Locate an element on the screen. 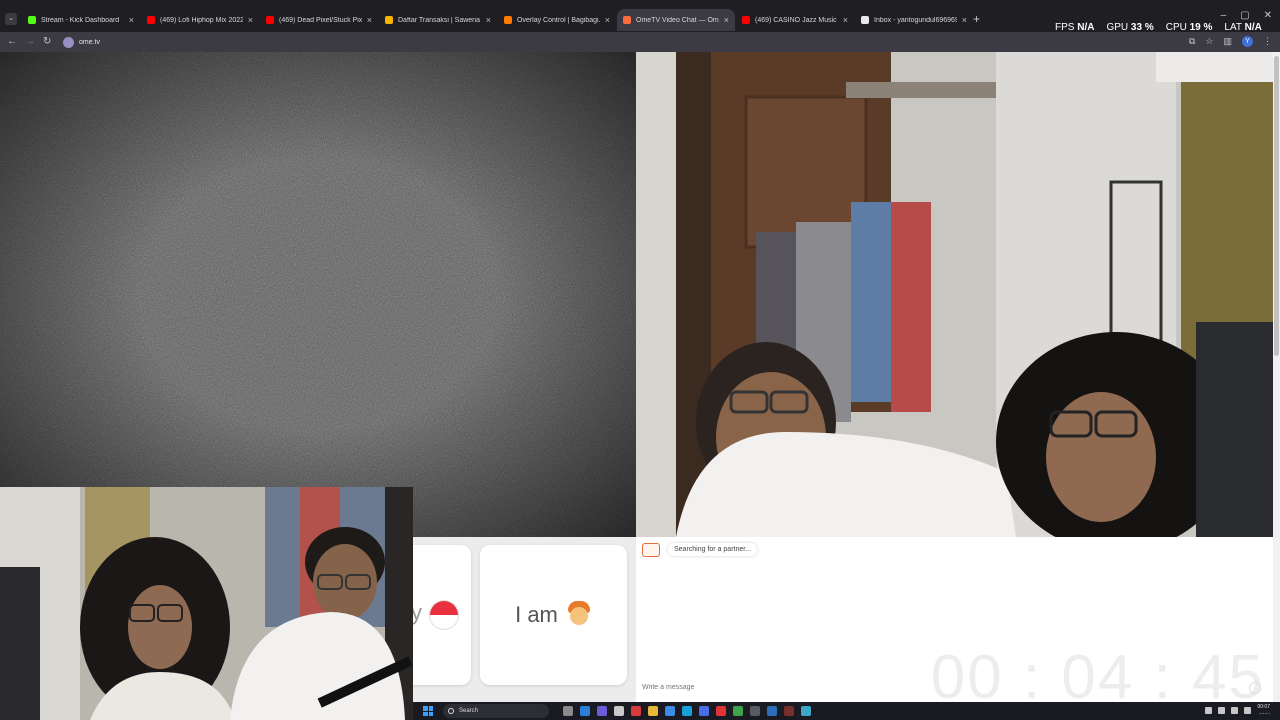 This screenshot has height=720, width=1280. browser-tab: Inbox - yantogundul696969@g × is located at coordinates (914, 20).